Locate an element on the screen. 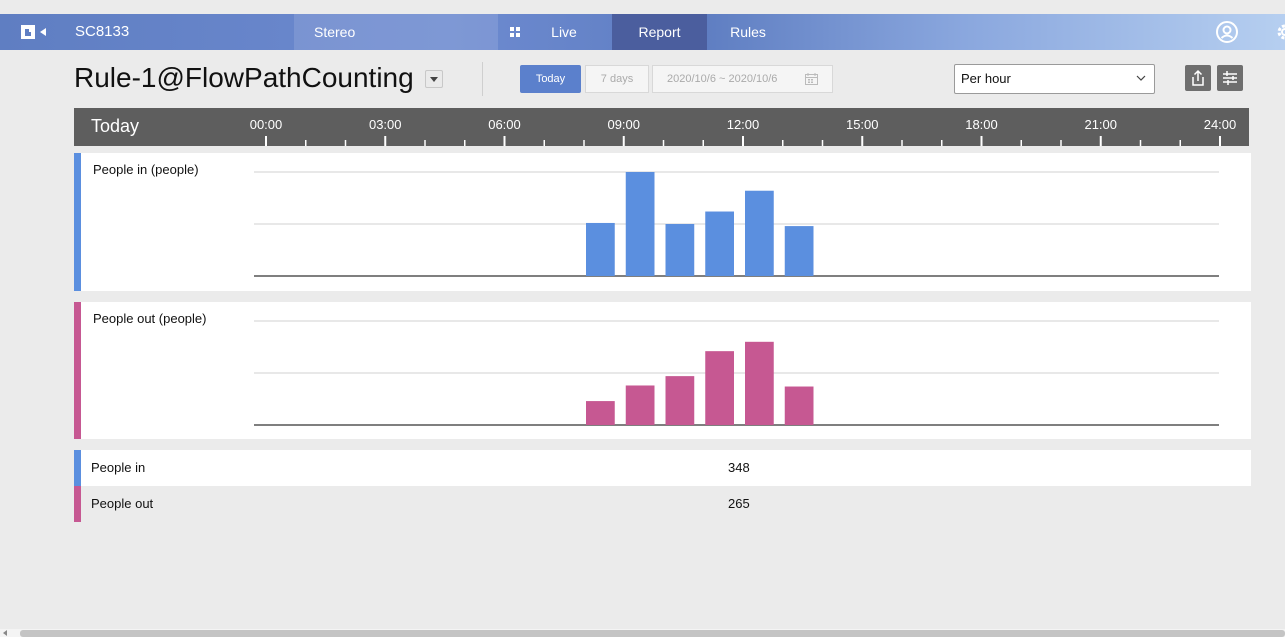 The width and height of the screenshot is (1285, 637). date-range-picker: 2020/10/6 ~ 2020/10/6 is located at coordinates (742, 79).